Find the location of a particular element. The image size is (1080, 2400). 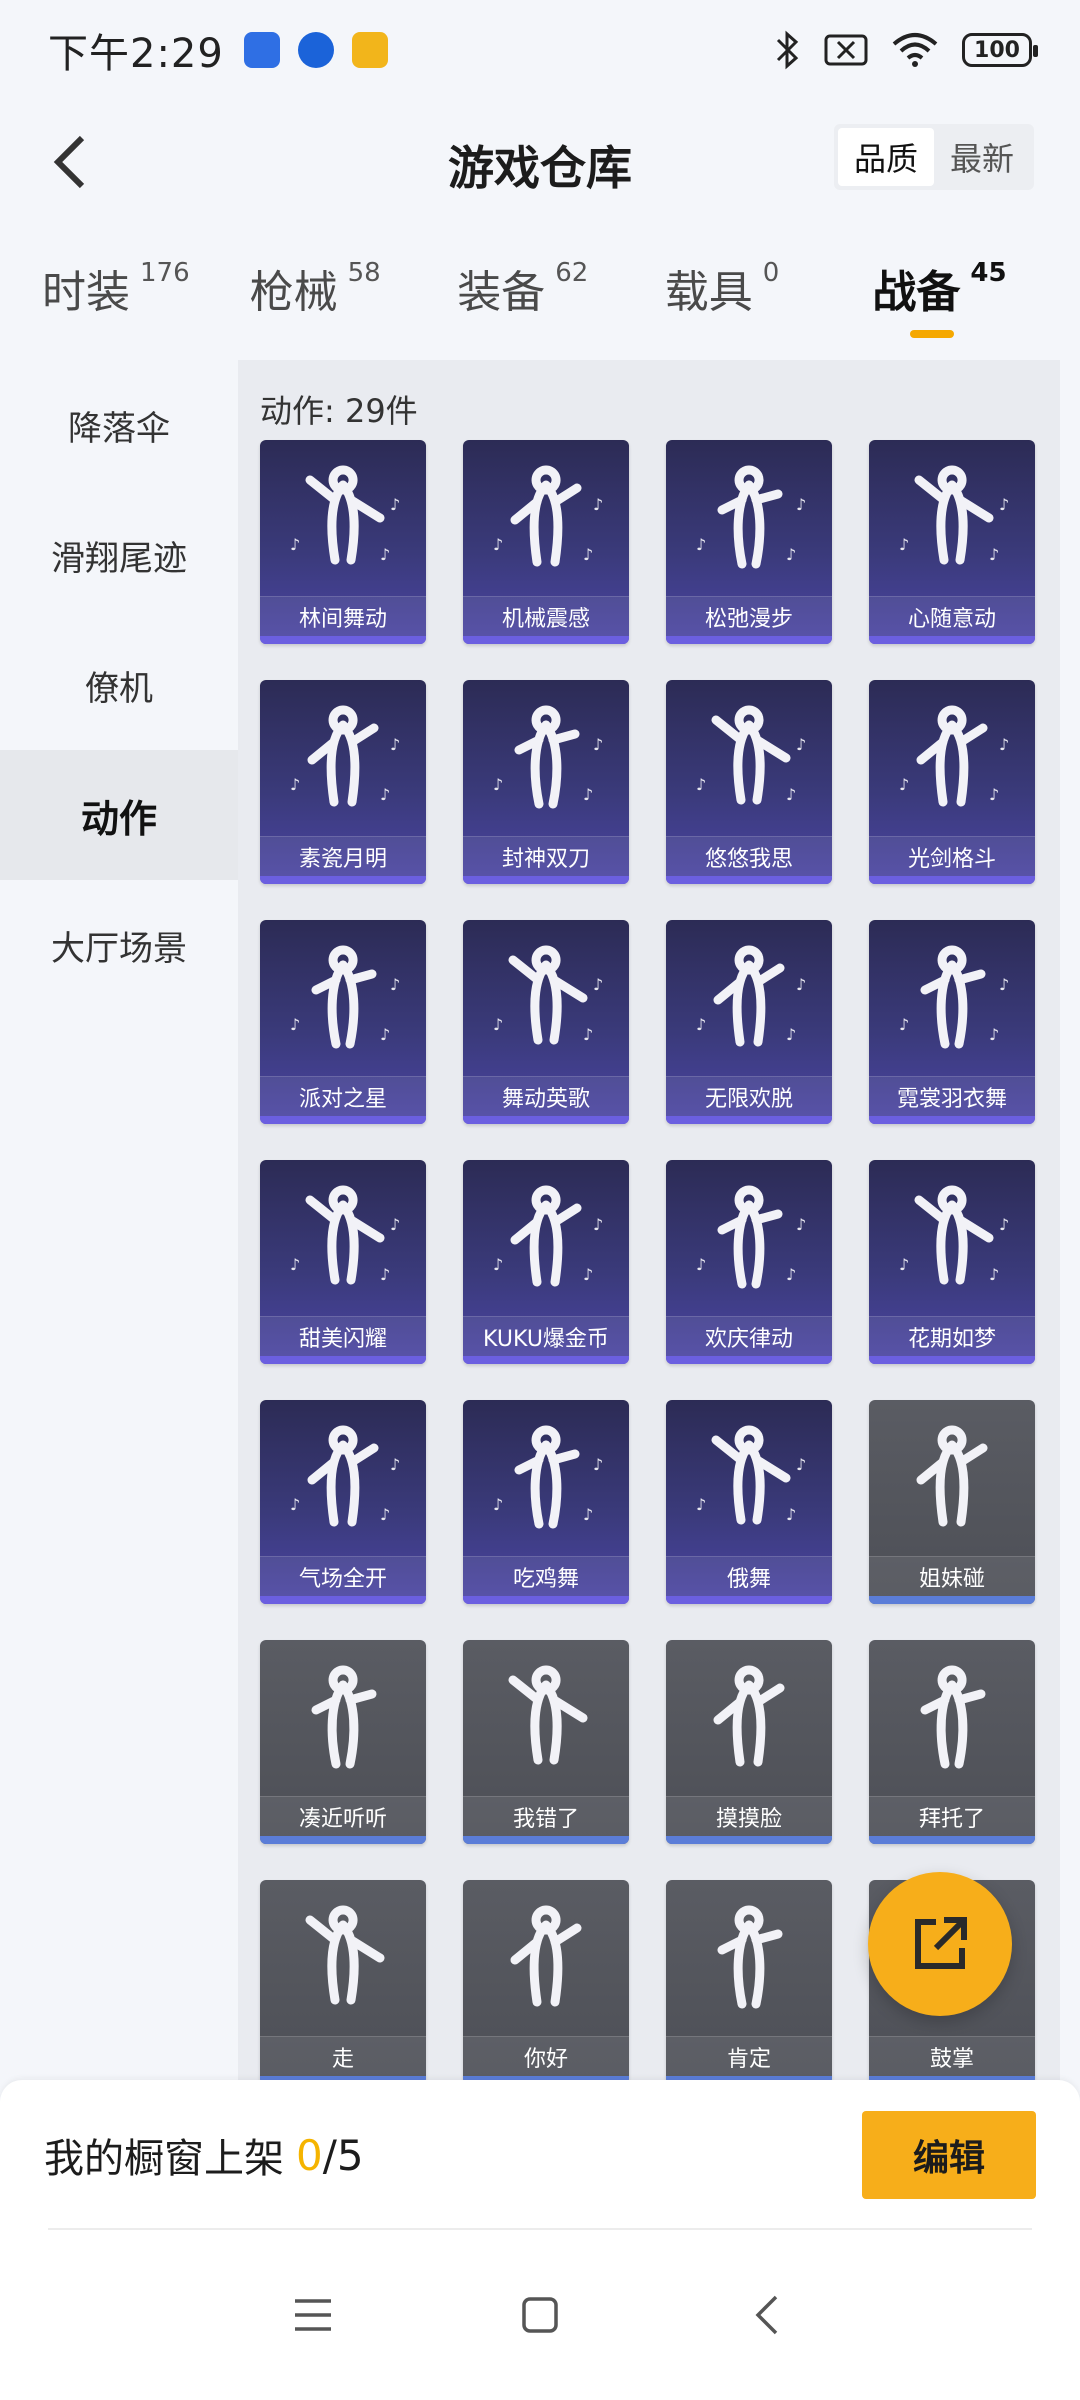

tab-fashion: 时装 176 is located at coordinates (146, 280).